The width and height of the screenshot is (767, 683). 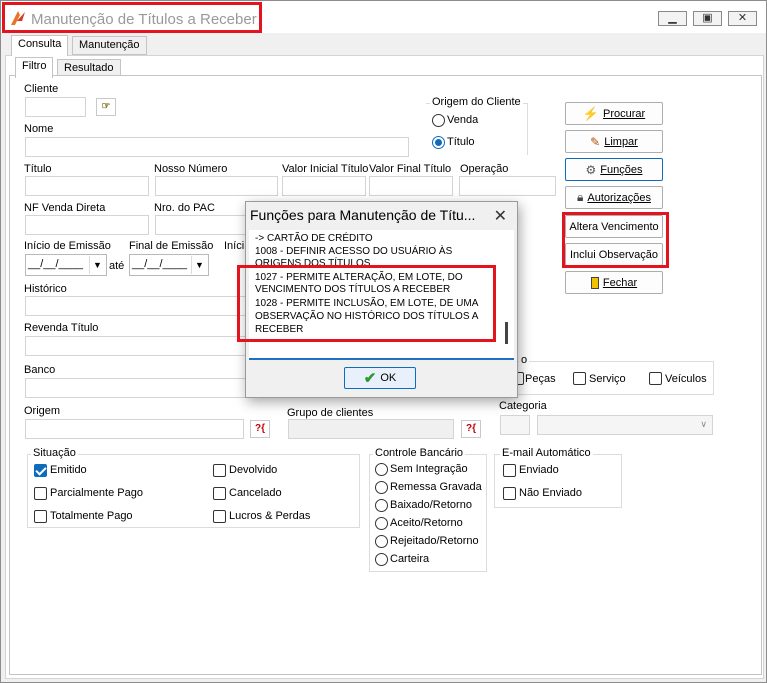 What do you see at coordinates (314, 238) in the screenshot?
I see `dialog-line: -> CARTÃO DE CRÉDITO` at bounding box center [314, 238].